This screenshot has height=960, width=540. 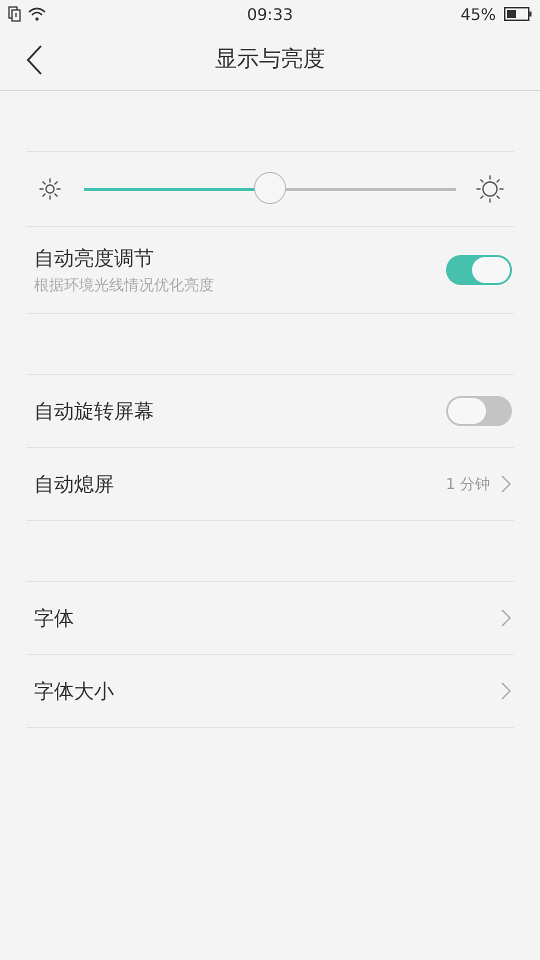 I want to click on wifi-icon, so click(x=37, y=14).